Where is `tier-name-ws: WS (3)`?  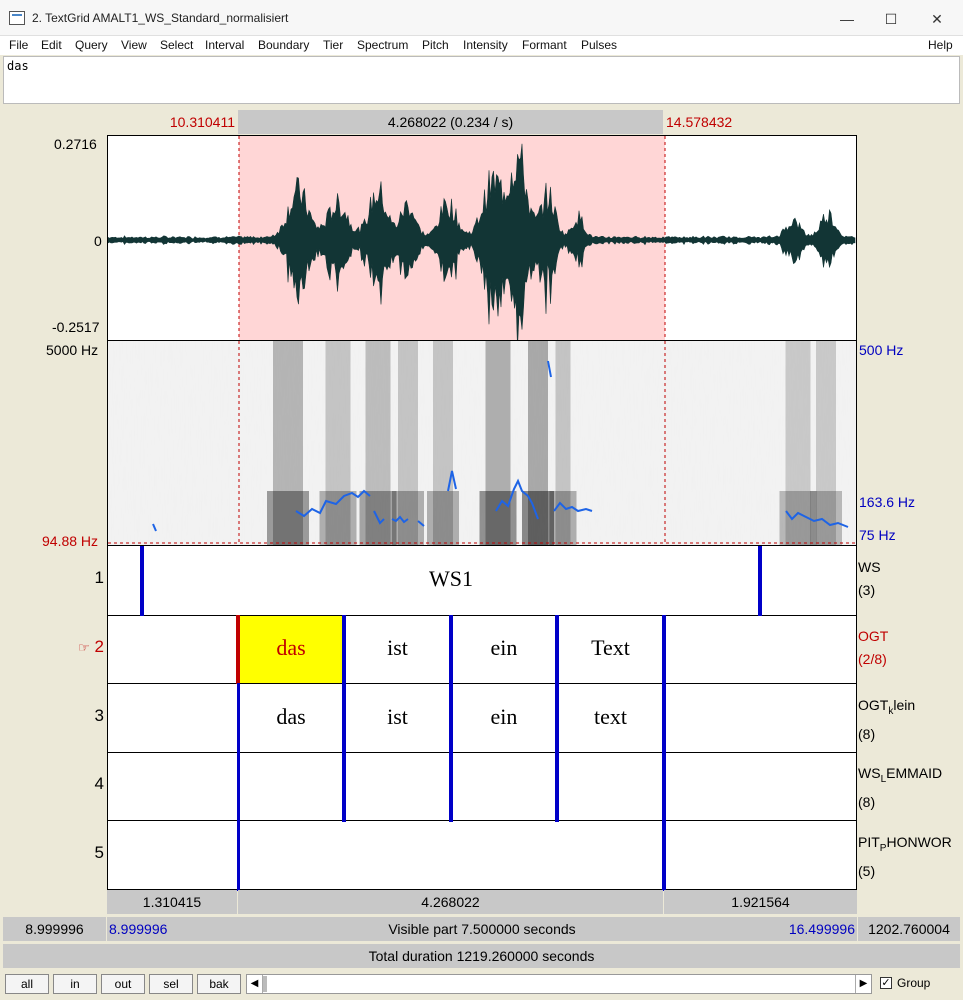
tier-name-ws: WS (3) is located at coordinates (869, 579).